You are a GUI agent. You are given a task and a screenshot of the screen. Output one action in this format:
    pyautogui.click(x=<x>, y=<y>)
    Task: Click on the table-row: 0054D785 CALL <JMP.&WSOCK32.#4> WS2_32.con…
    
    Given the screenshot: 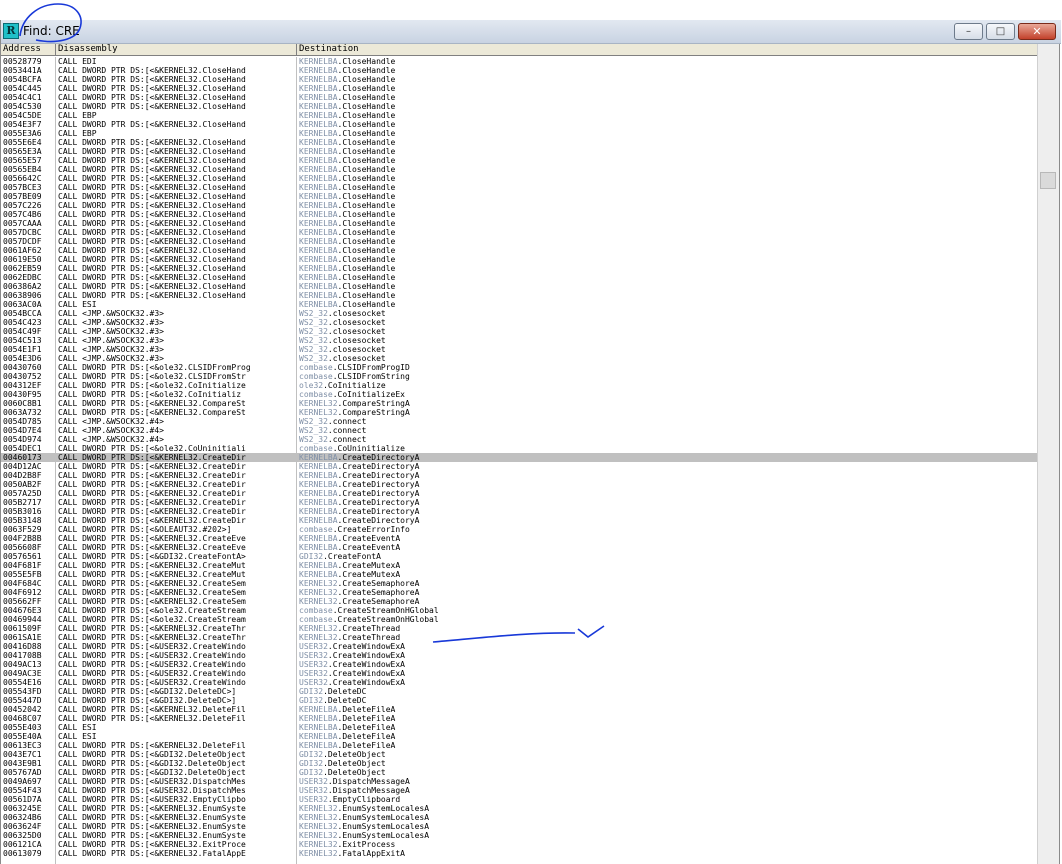 What is the action you would take?
    pyautogui.click(x=519, y=421)
    